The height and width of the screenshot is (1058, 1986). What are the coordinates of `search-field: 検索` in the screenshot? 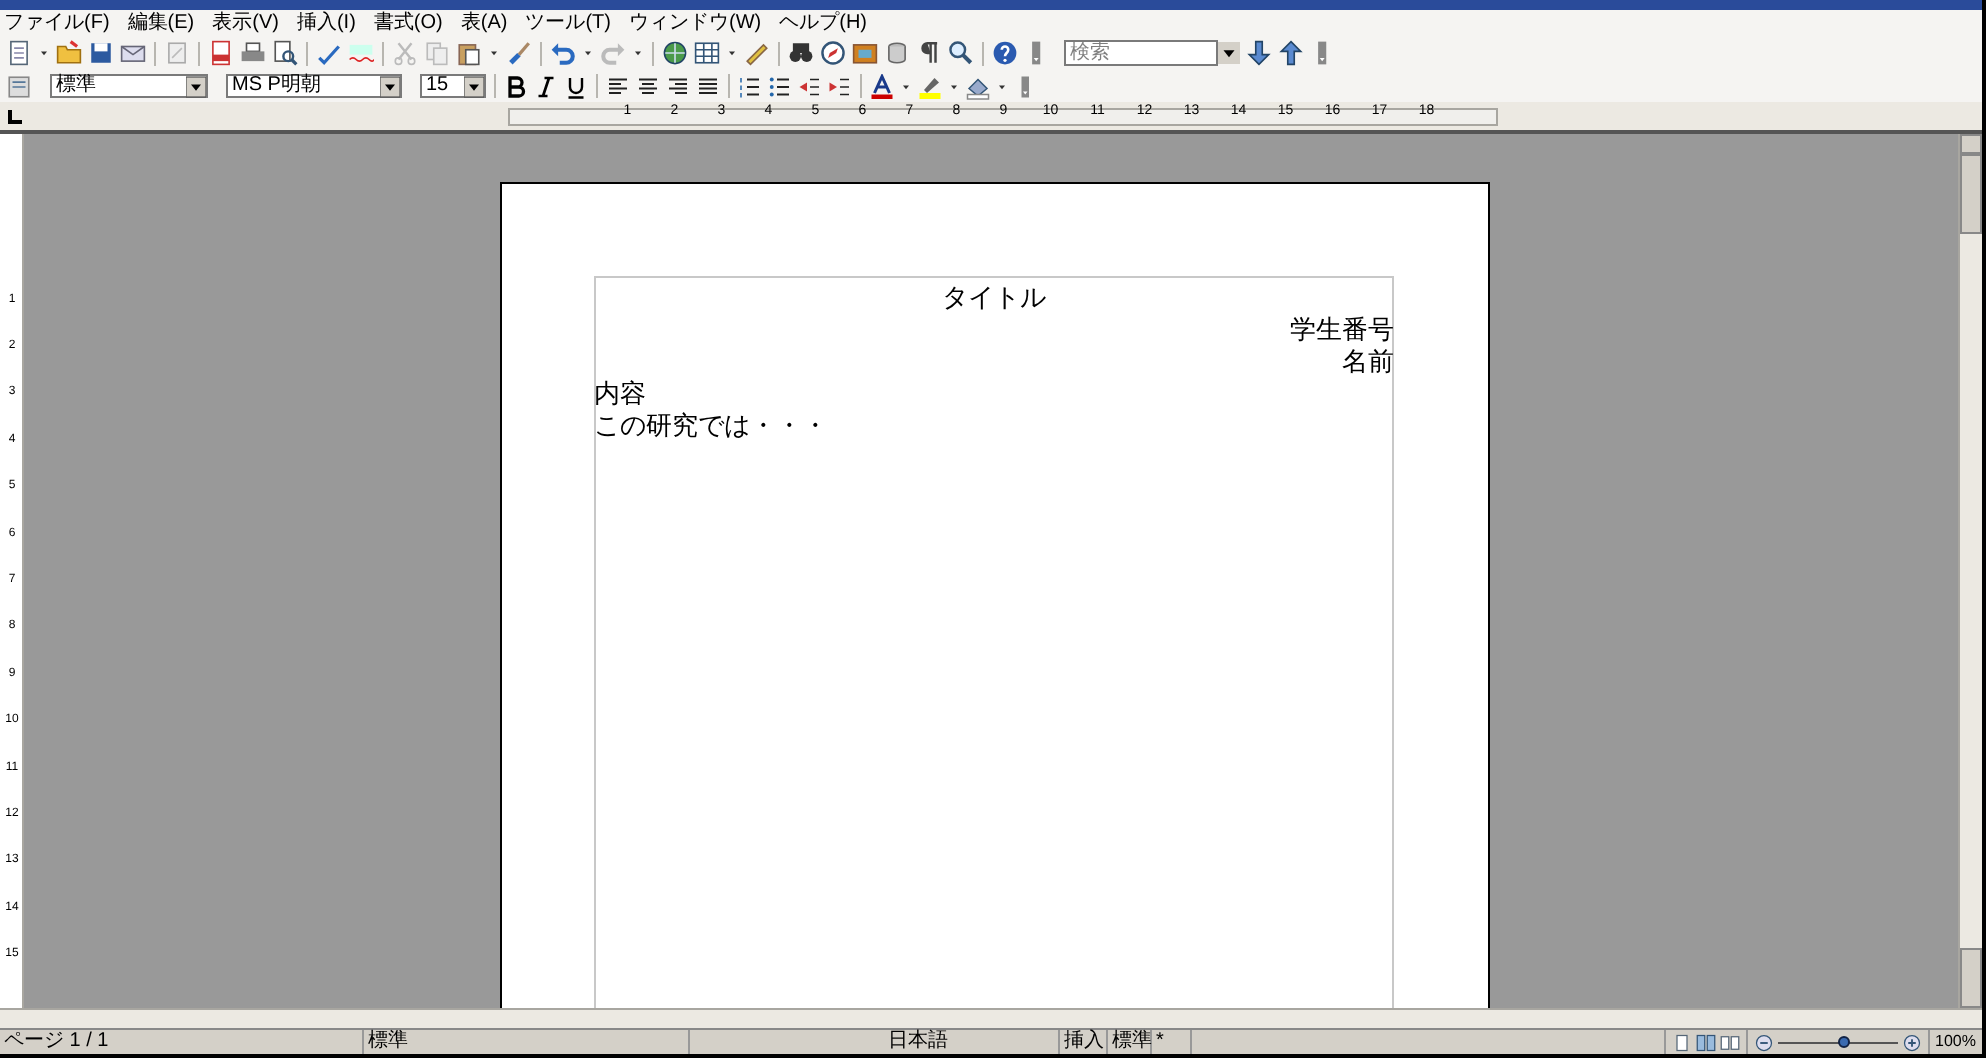 It's located at (1141, 53).